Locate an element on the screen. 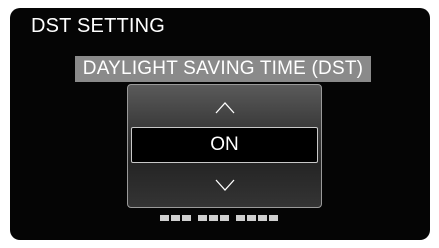 The image size is (439, 248). scroll-down-button is located at coordinates (224, 185).